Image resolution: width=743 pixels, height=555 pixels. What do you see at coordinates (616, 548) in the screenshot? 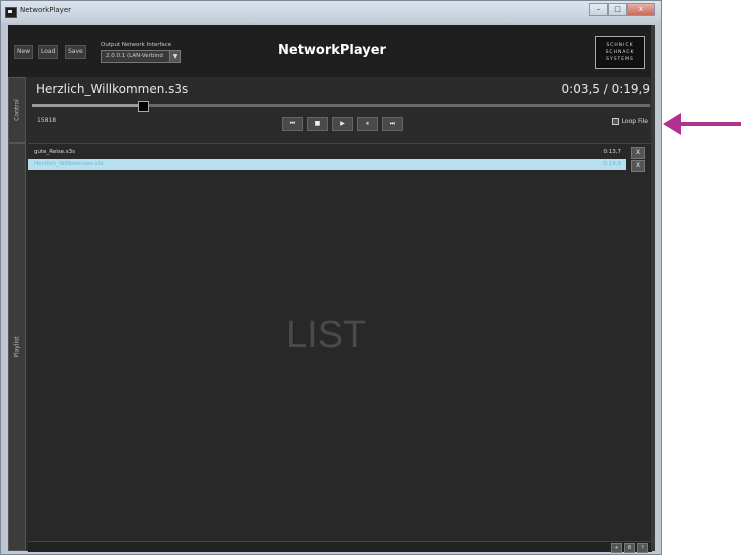
I see `add-item-button: +` at bounding box center [616, 548].